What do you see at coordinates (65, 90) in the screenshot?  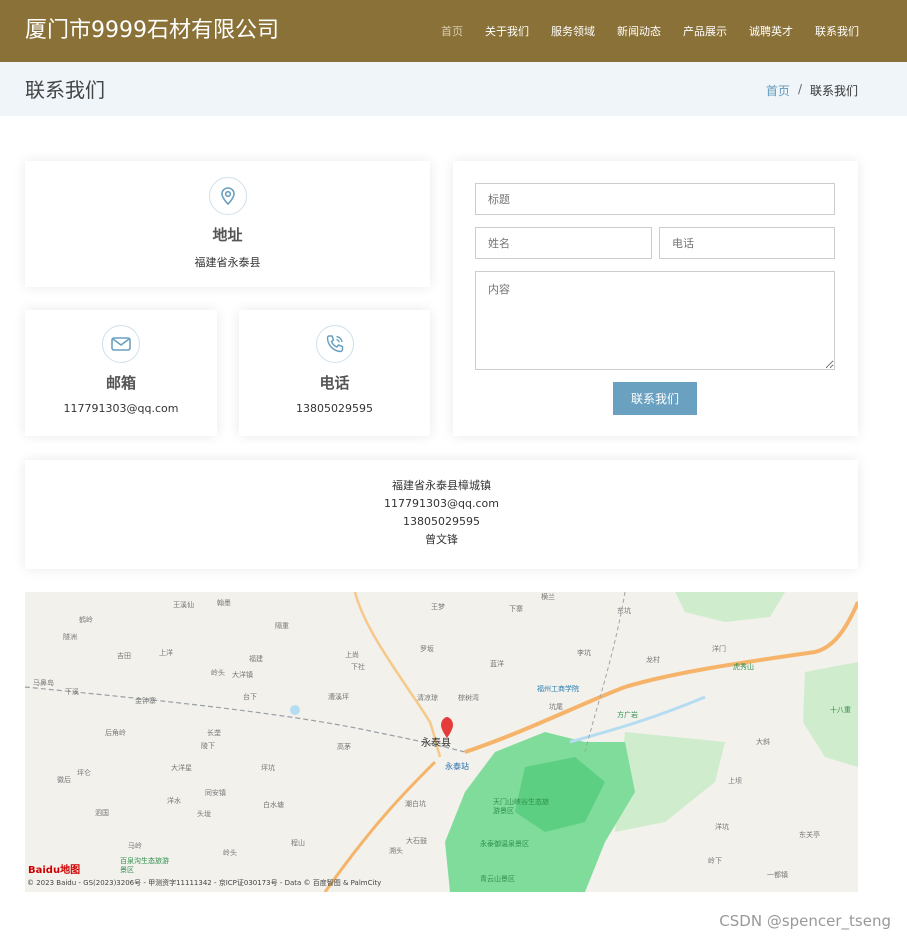 I see `page-title: 联系我们` at bounding box center [65, 90].